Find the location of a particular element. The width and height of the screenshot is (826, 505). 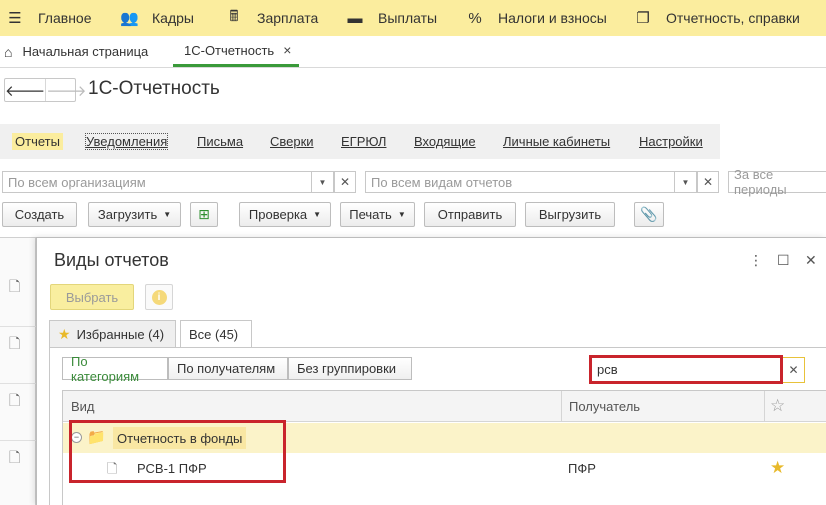

favorite-star-icon: ★ is located at coordinates (777, 468).